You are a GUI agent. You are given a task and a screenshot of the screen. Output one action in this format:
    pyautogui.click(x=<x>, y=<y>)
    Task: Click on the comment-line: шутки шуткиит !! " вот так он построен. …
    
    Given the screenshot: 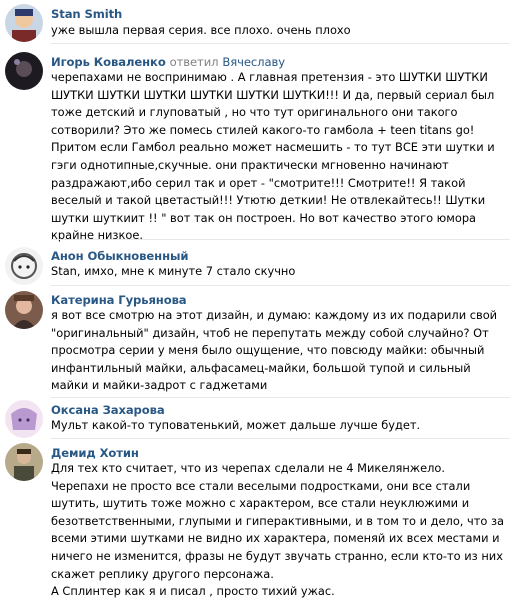 What is the action you would take?
    pyautogui.click(x=264, y=217)
    